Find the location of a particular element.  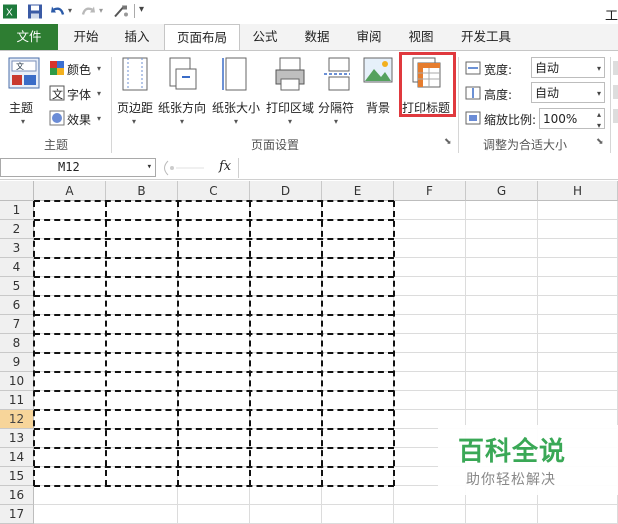

row-header-11: 11 is located at coordinates (17, 400).